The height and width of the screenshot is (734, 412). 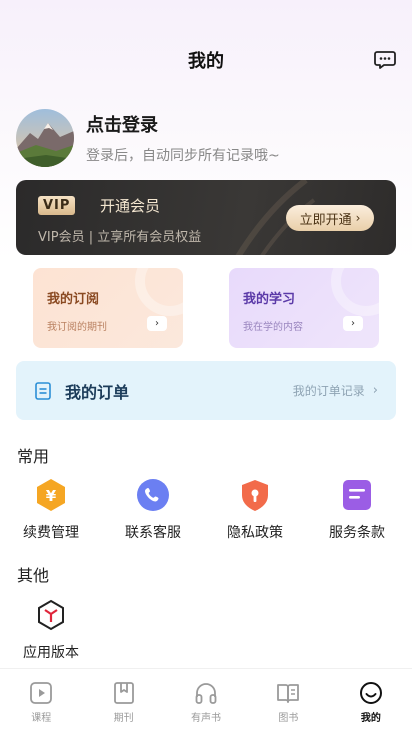 I want to click on section-title-other: 其他, so click(x=33, y=575).